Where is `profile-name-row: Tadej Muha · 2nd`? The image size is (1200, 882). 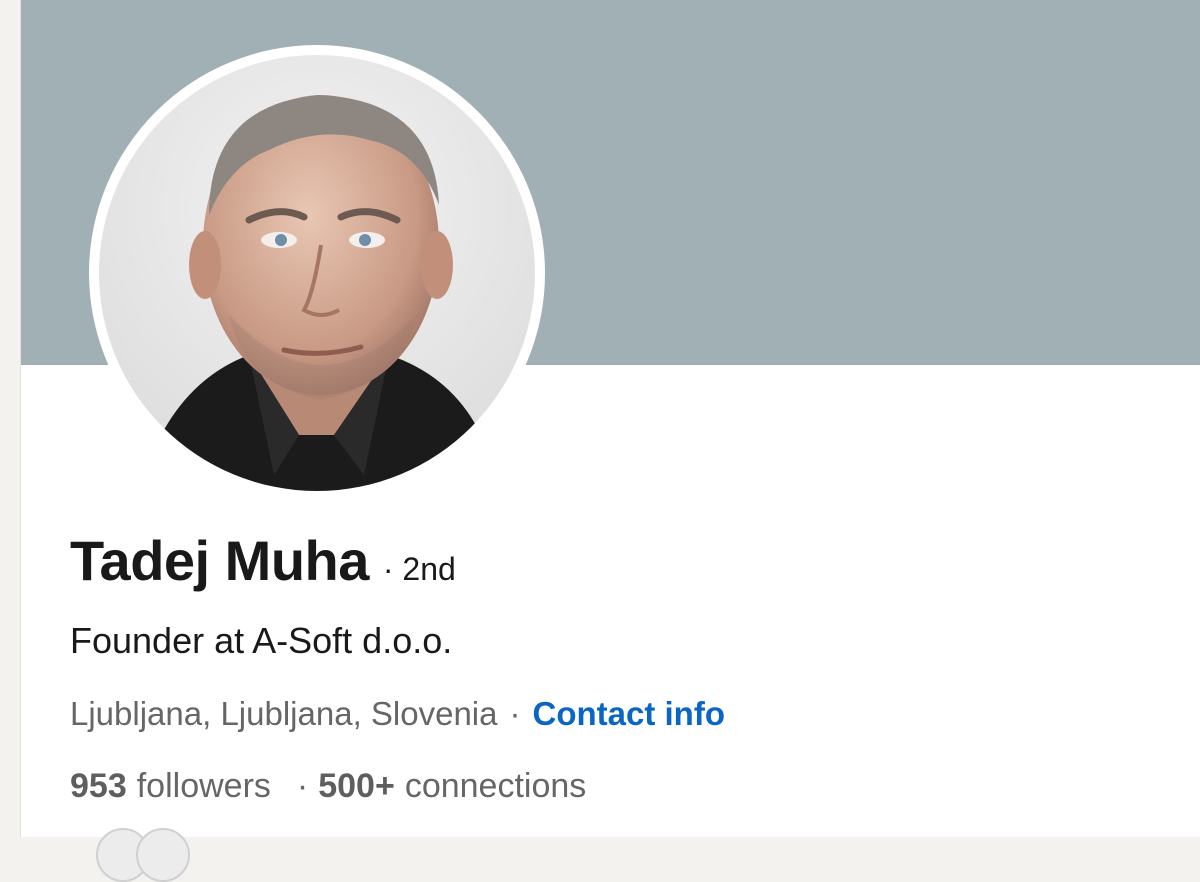
profile-name-row: Tadej Muha · 2nd is located at coordinates (263, 560).